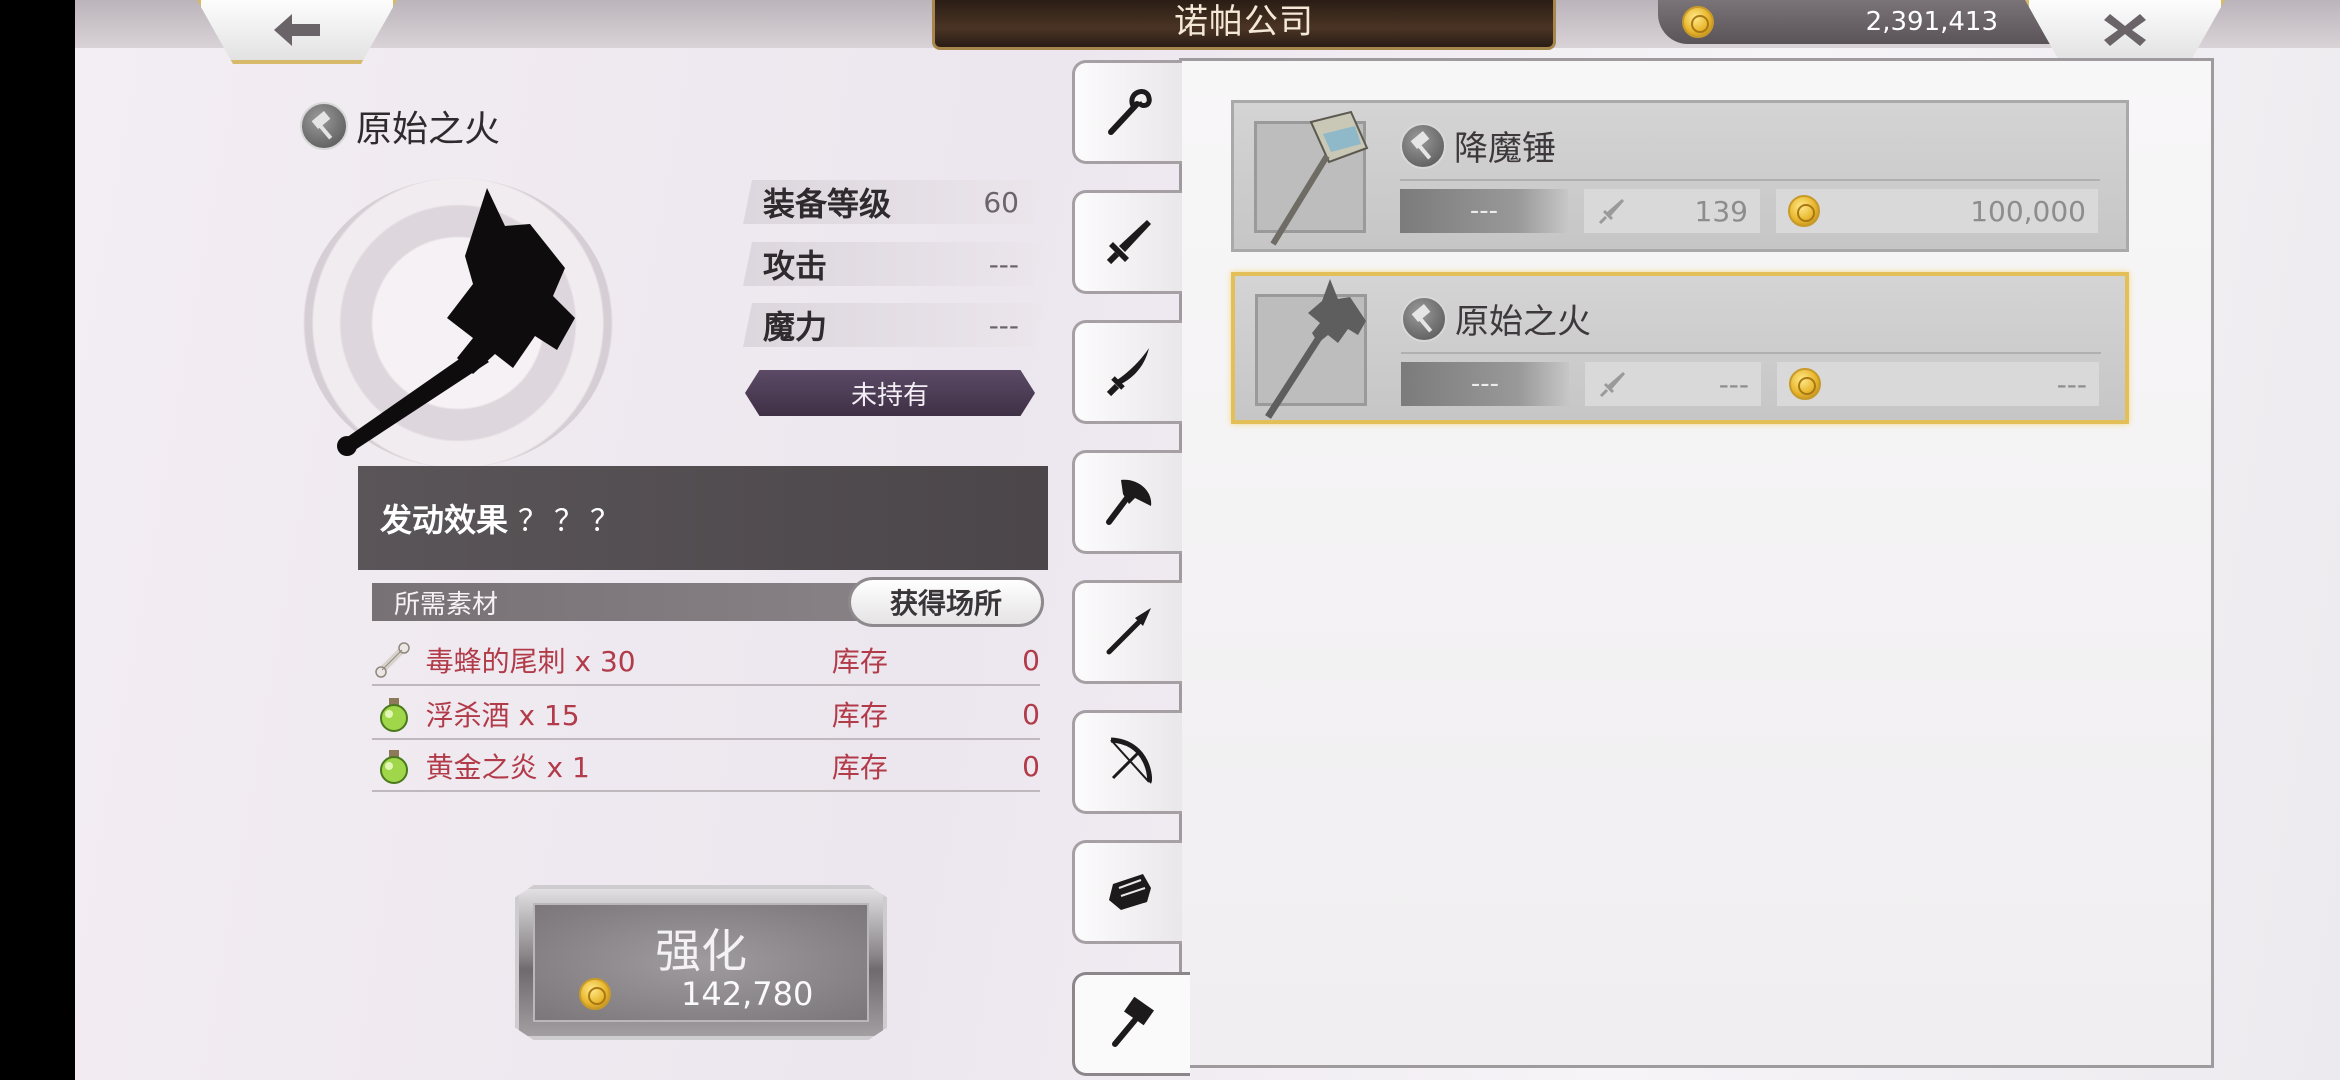 Image resolution: width=2340 pixels, height=1080 pixels. I want to click on material-name: 浮杀酒 x 15, so click(502, 715).